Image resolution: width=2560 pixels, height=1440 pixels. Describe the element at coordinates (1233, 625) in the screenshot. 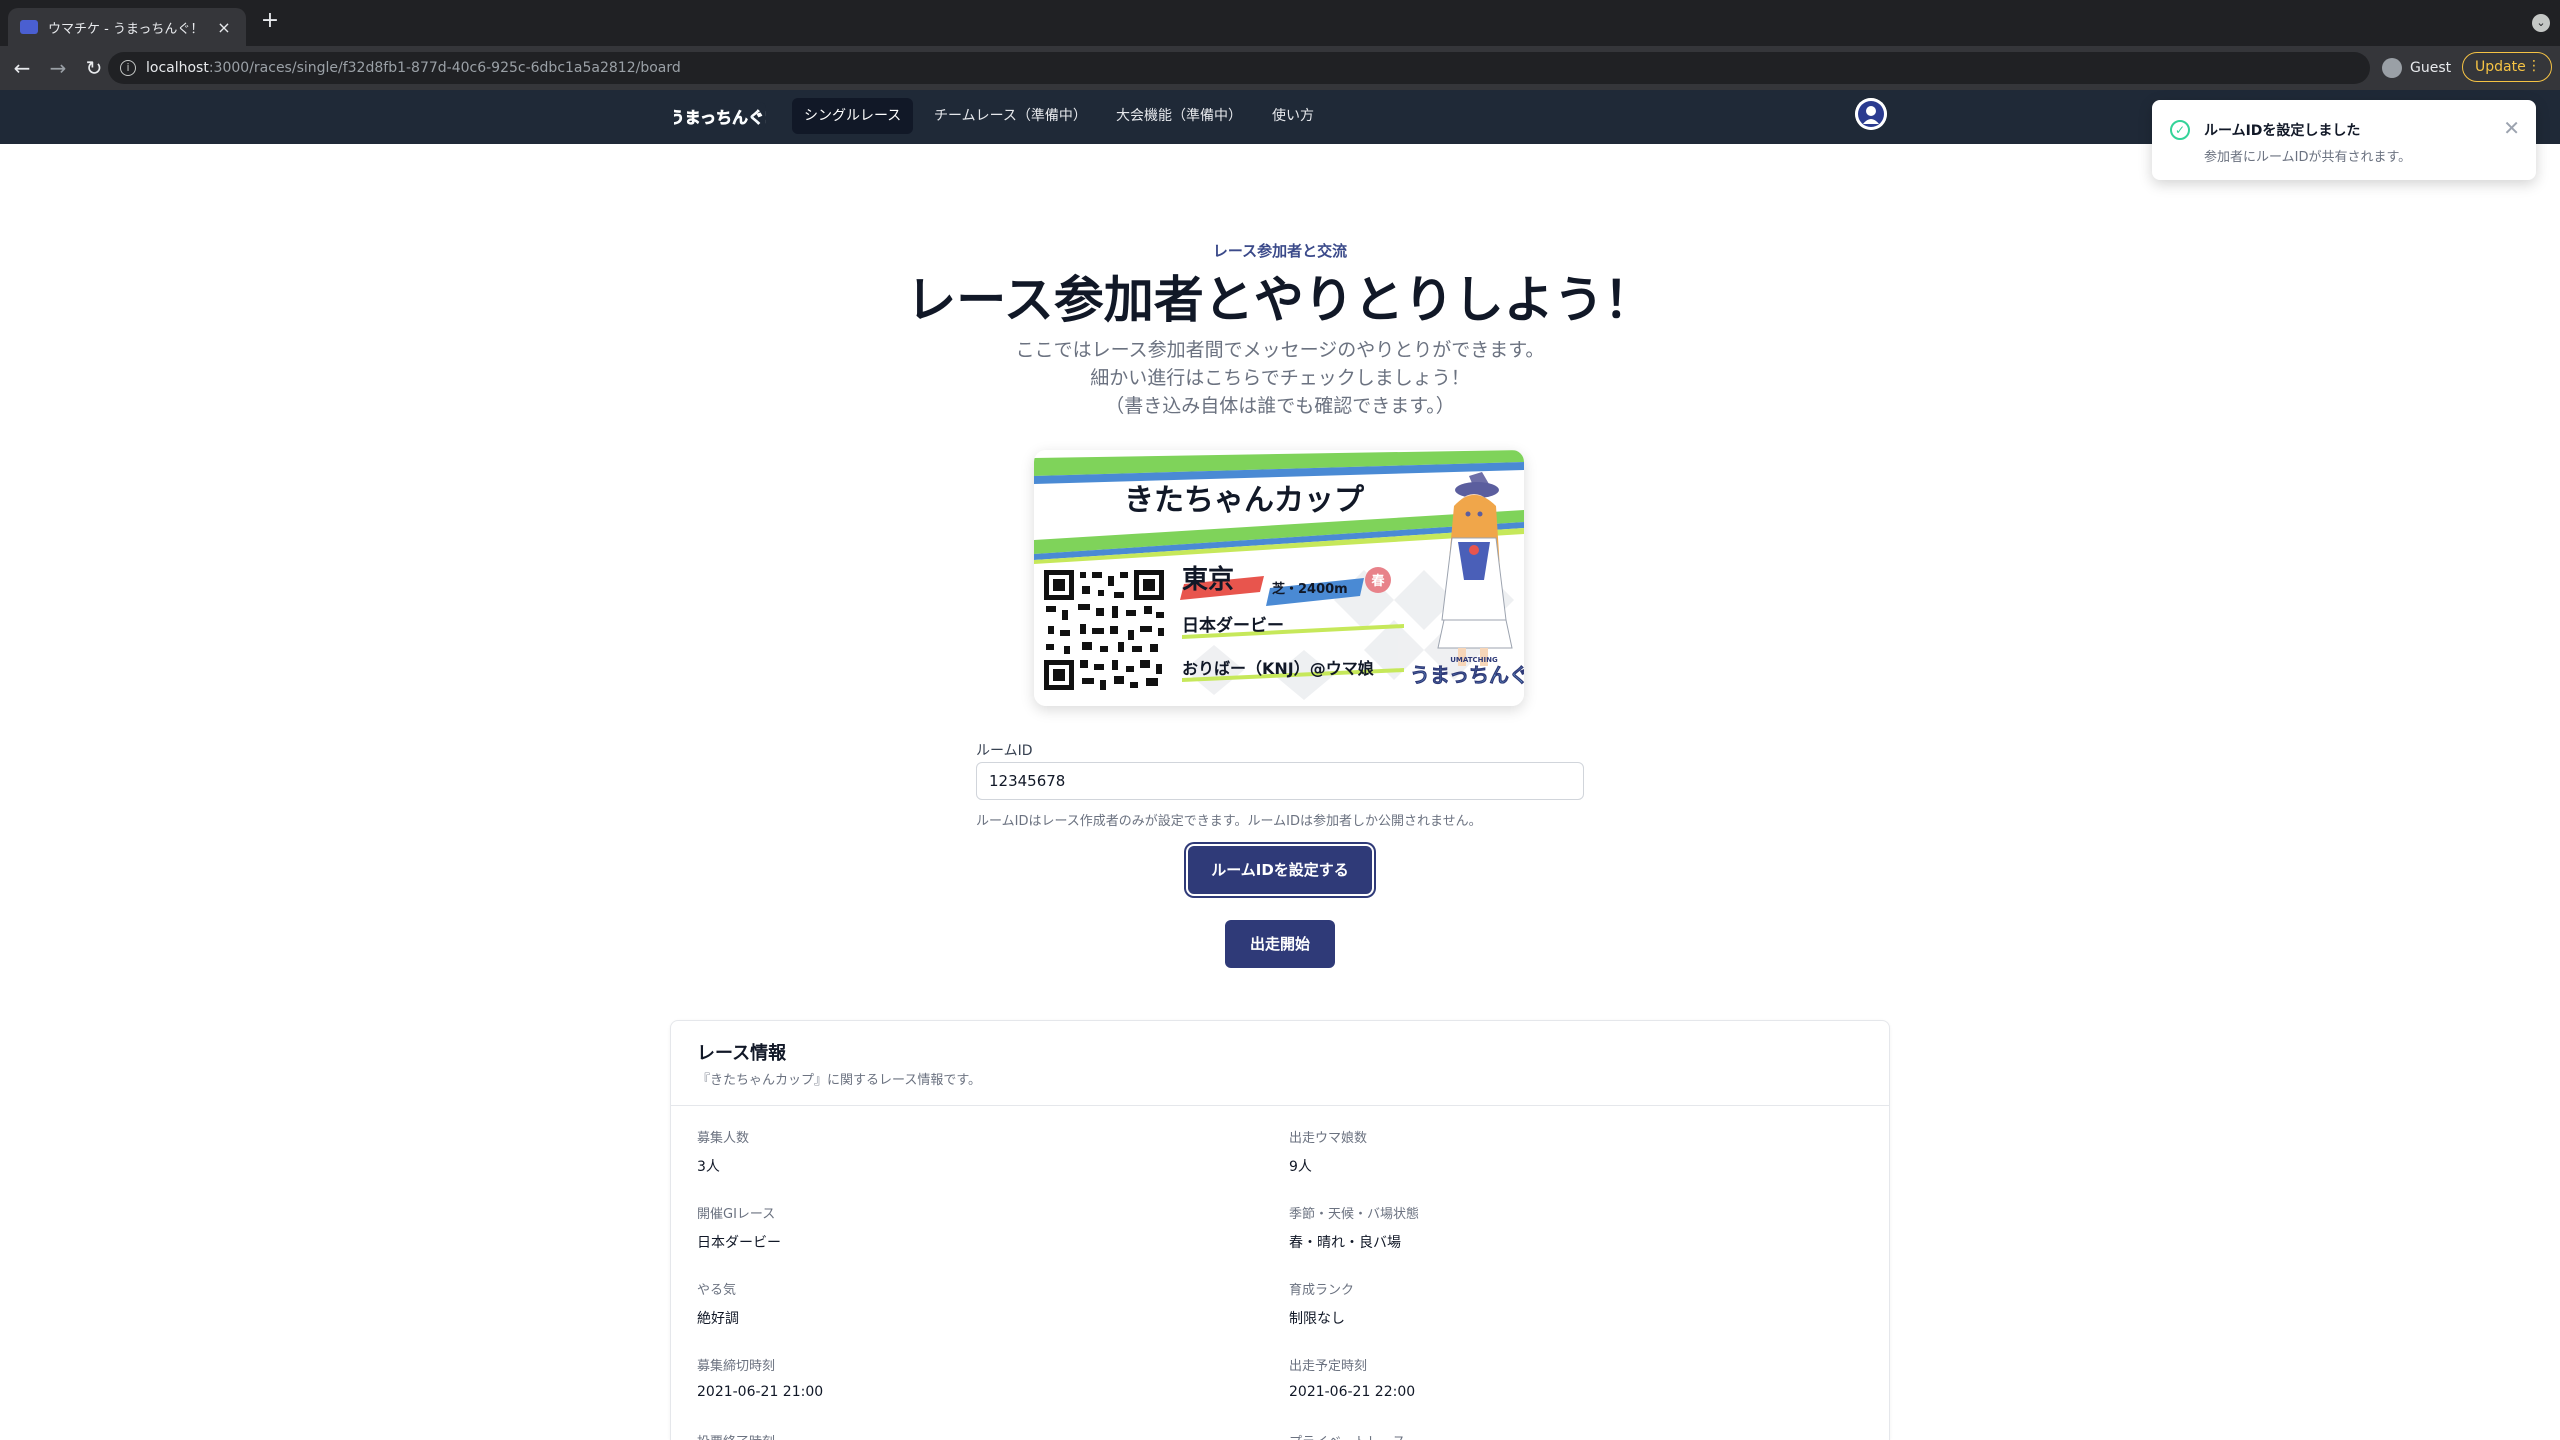

I see `card-gi-race: 日本ダービー` at that location.